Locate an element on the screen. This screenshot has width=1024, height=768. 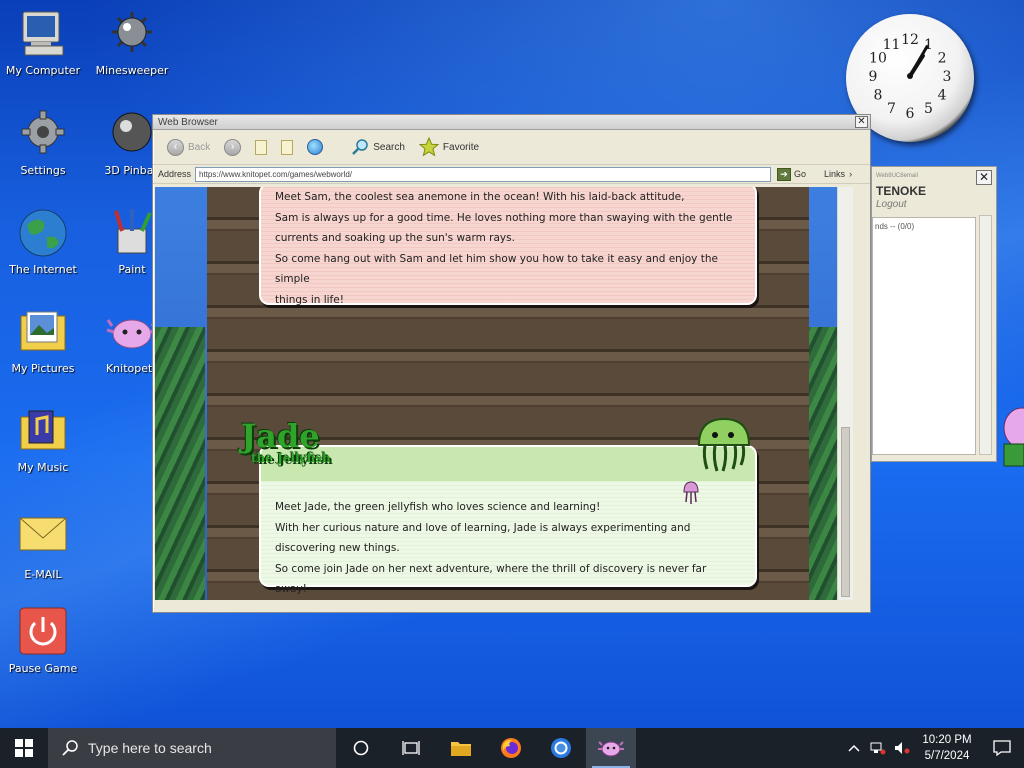
clock-numeral: 3 is located at coordinates (947, 77).